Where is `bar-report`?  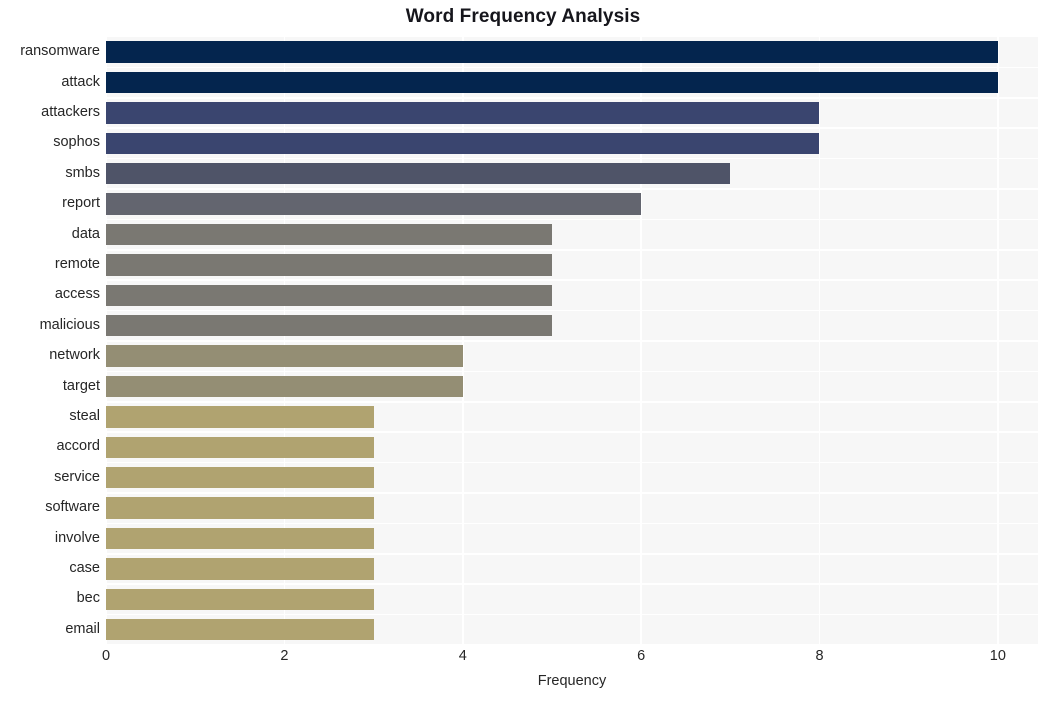
bar-report is located at coordinates (374, 204).